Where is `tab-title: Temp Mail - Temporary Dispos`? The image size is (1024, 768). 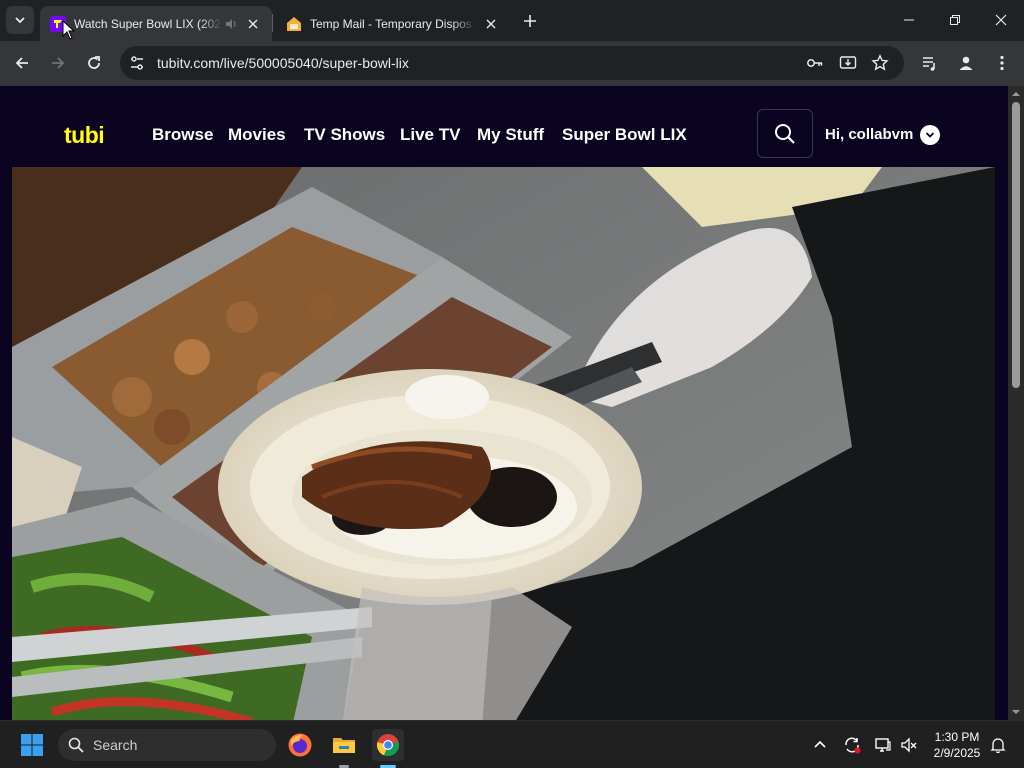
tab-title: Temp Mail - Temporary Dispos is located at coordinates (391, 23).